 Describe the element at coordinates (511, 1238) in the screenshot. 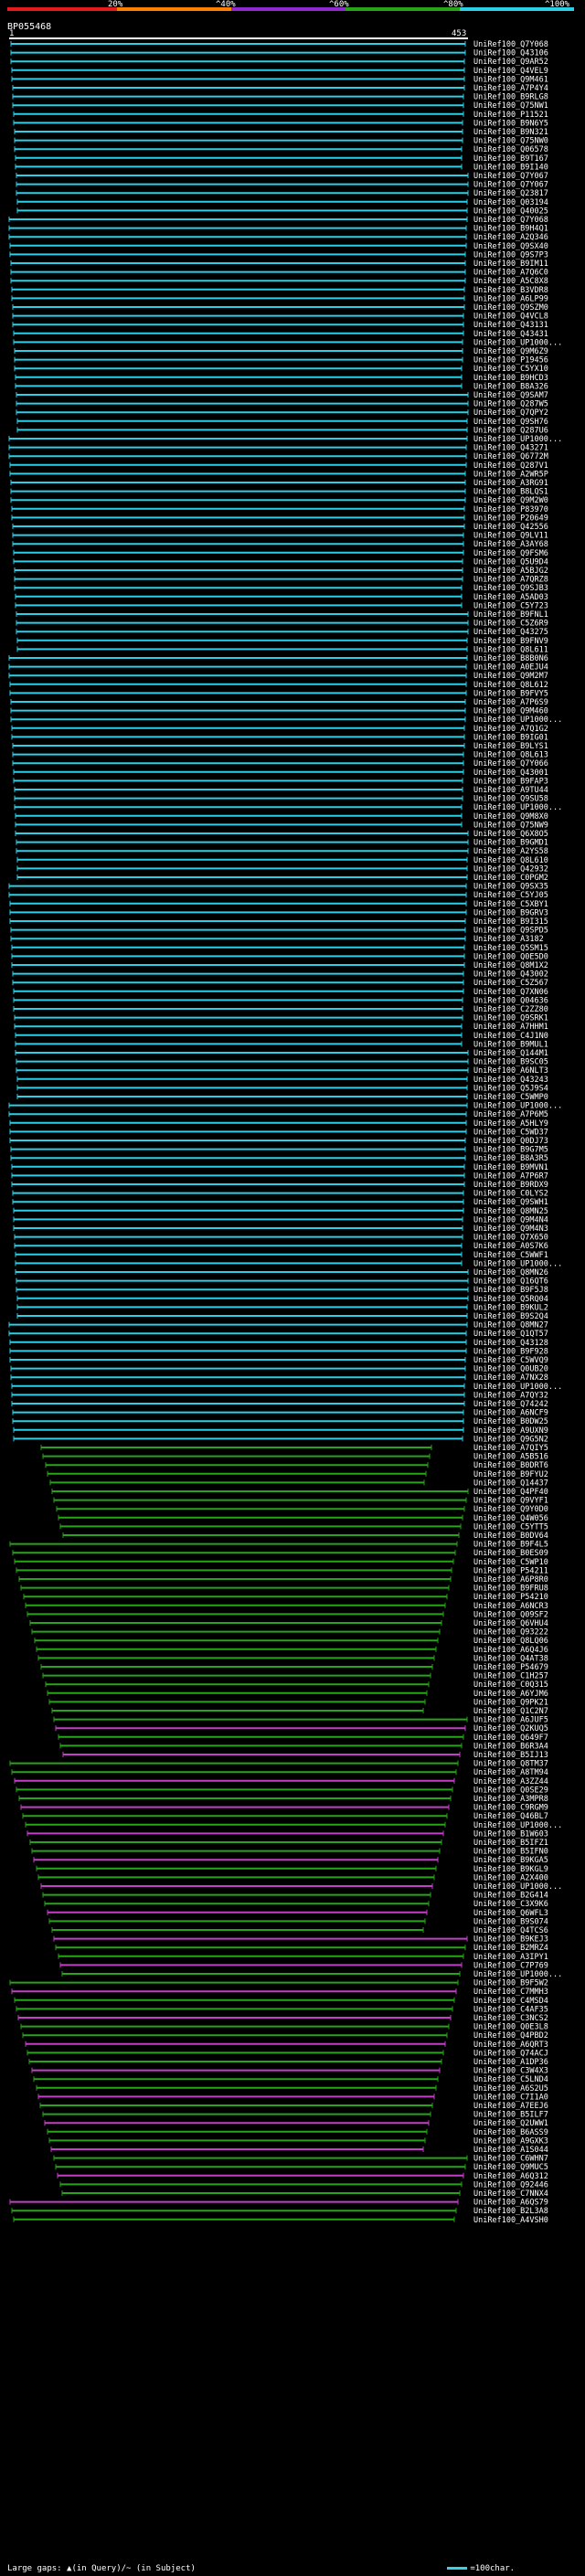

I see `hit-label: UniRef100_Q7X650` at that location.